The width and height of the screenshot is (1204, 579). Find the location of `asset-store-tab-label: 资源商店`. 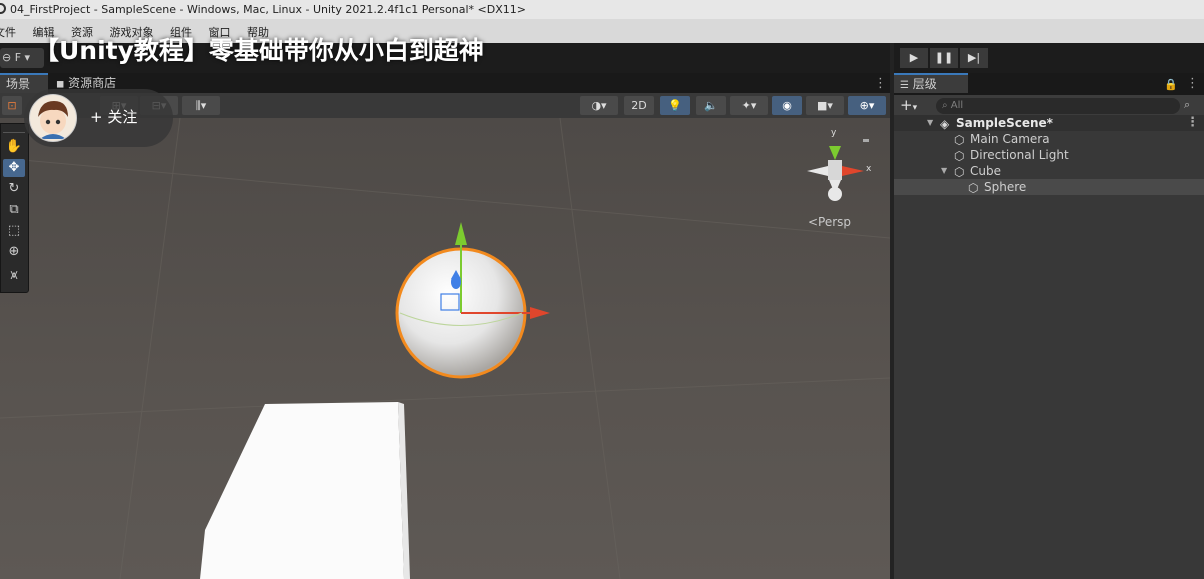

asset-store-tab-label: 资源商店 is located at coordinates (92, 83).